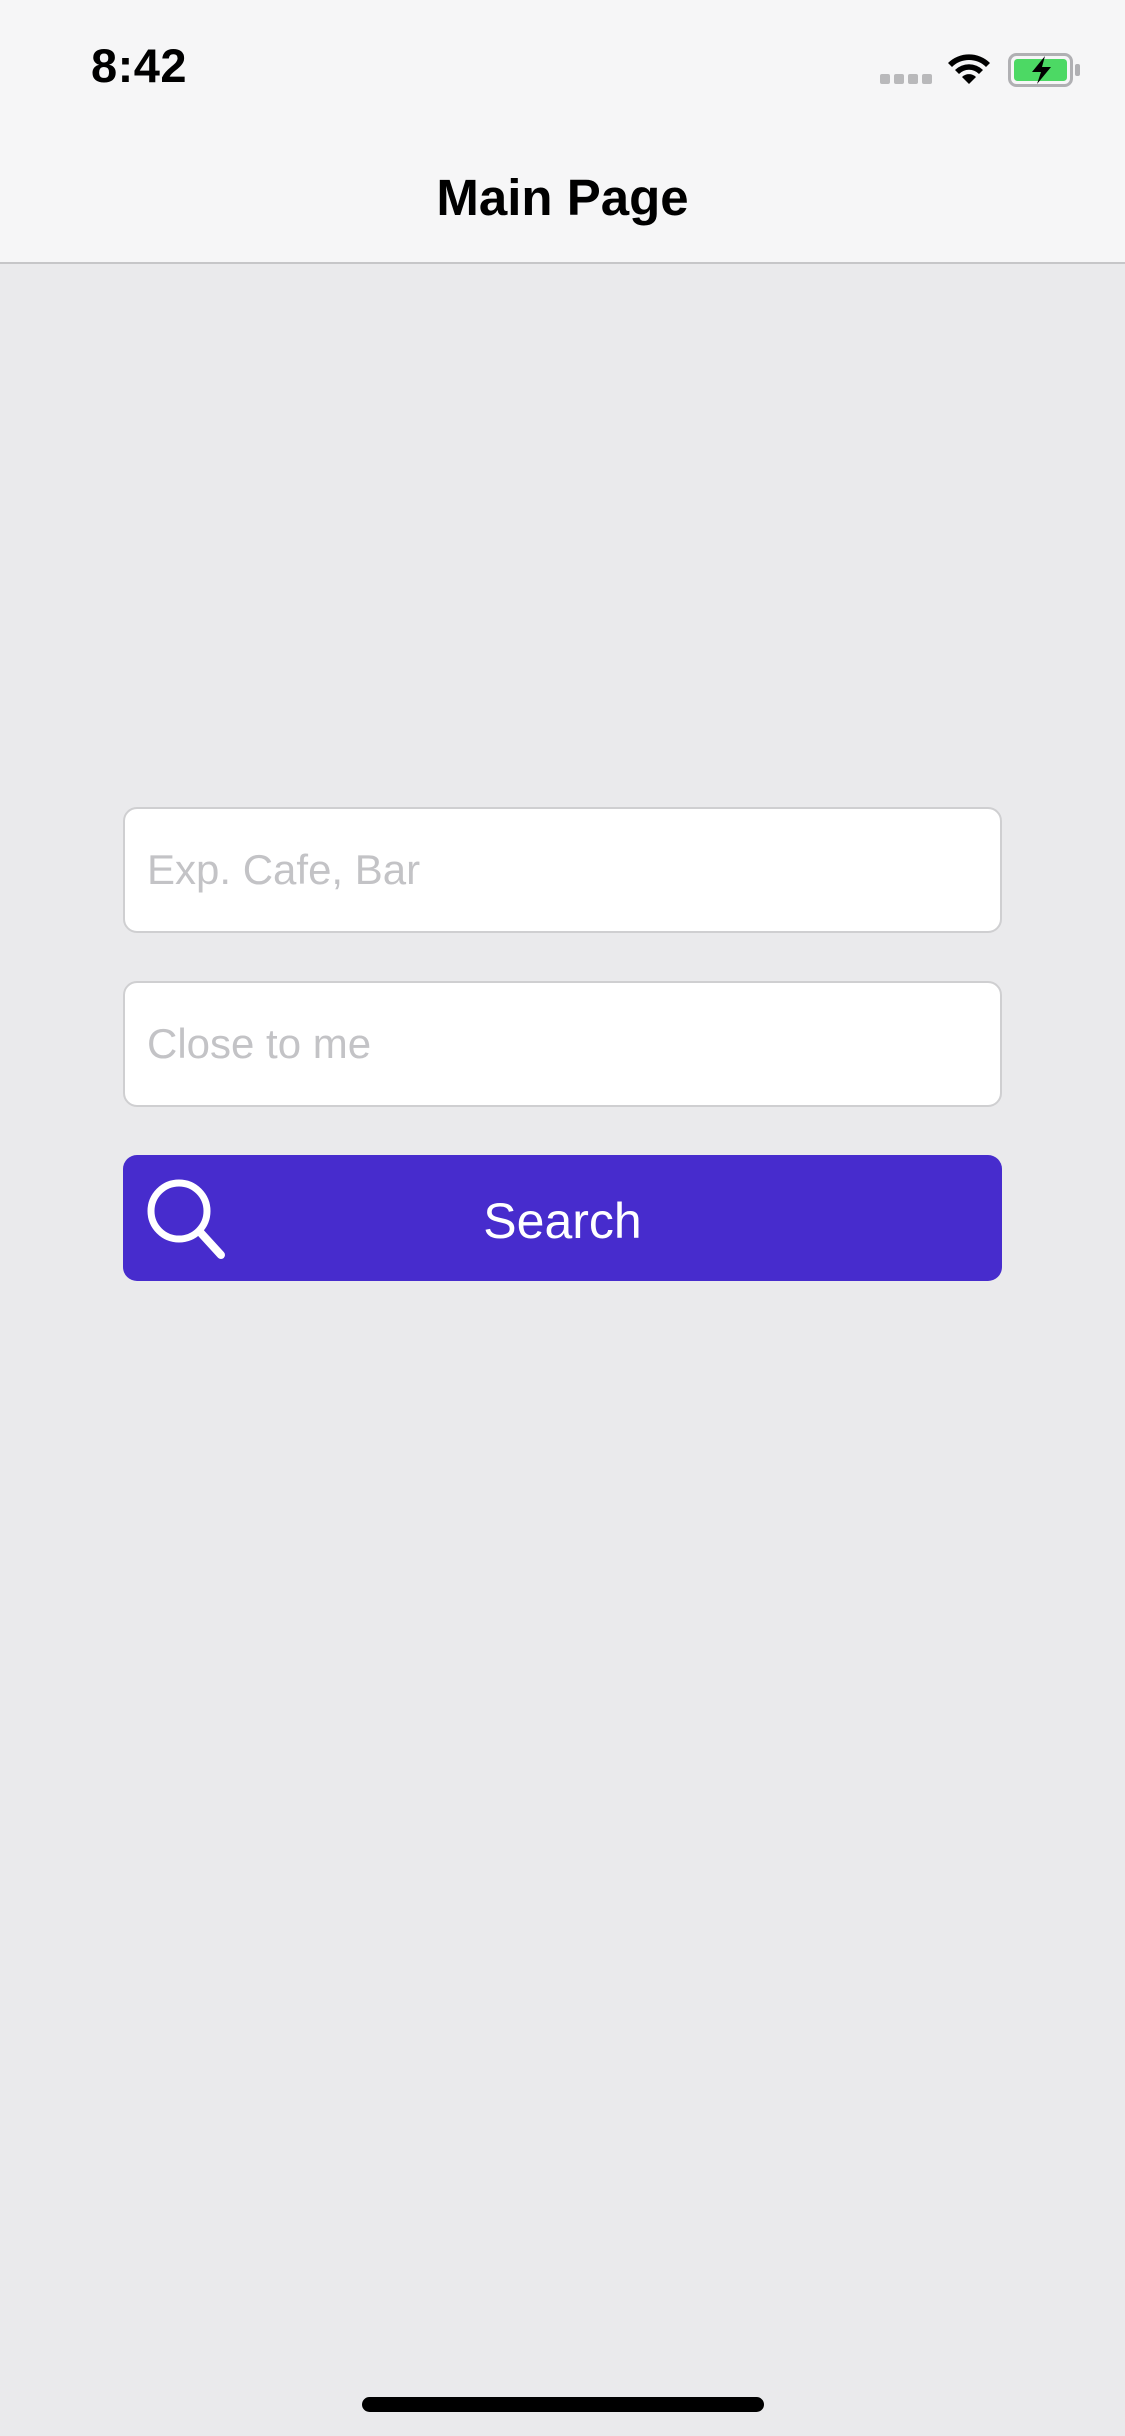 This screenshot has width=1125, height=2436. Describe the element at coordinates (562, 1221) in the screenshot. I see `search-button-label: Search` at that location.